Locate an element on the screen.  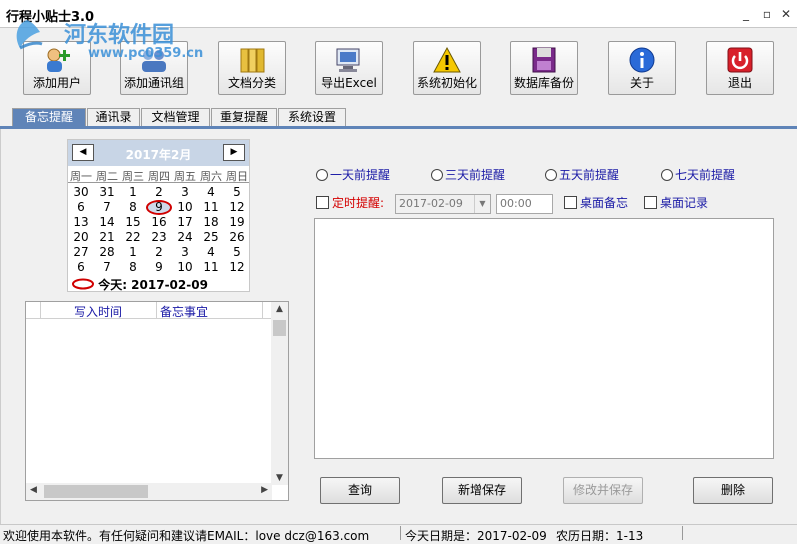
add-user-button: 添加用户 is located at coordinates (57, 68).